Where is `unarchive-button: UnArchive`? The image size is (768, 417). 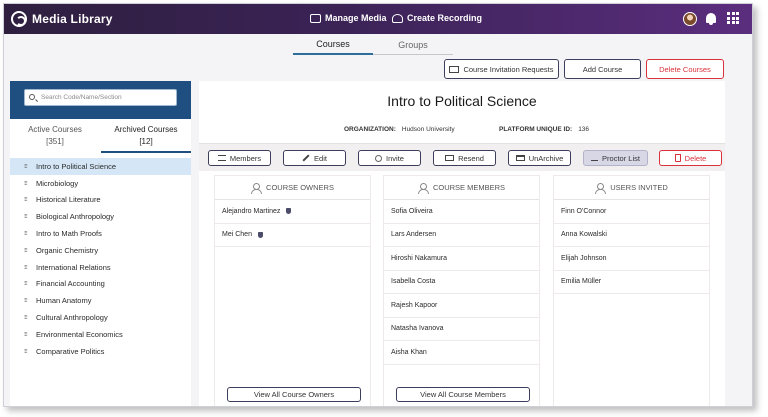 unarchive-button: UnArchive is located at coordinates (539, 158).